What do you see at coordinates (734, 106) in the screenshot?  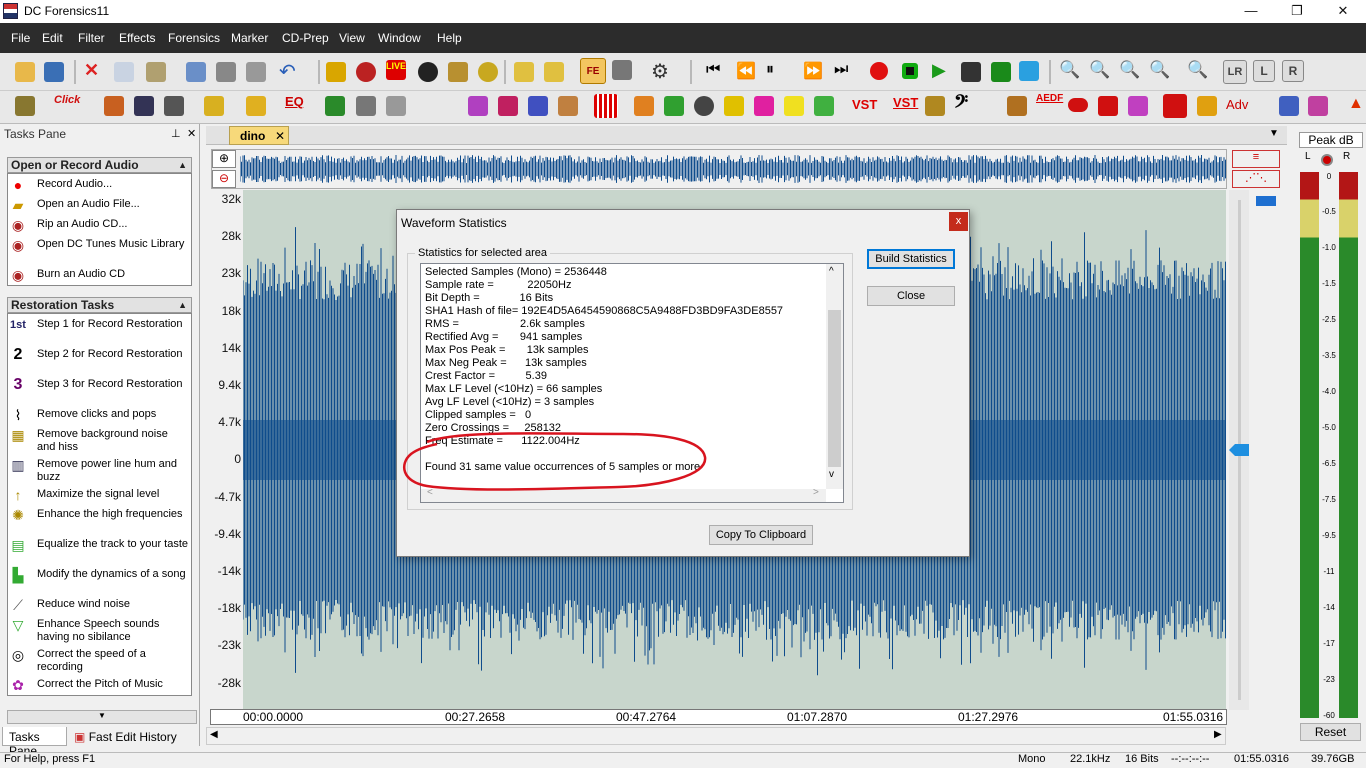 I see `effect-8-icon` at bounding box center [734, 106].